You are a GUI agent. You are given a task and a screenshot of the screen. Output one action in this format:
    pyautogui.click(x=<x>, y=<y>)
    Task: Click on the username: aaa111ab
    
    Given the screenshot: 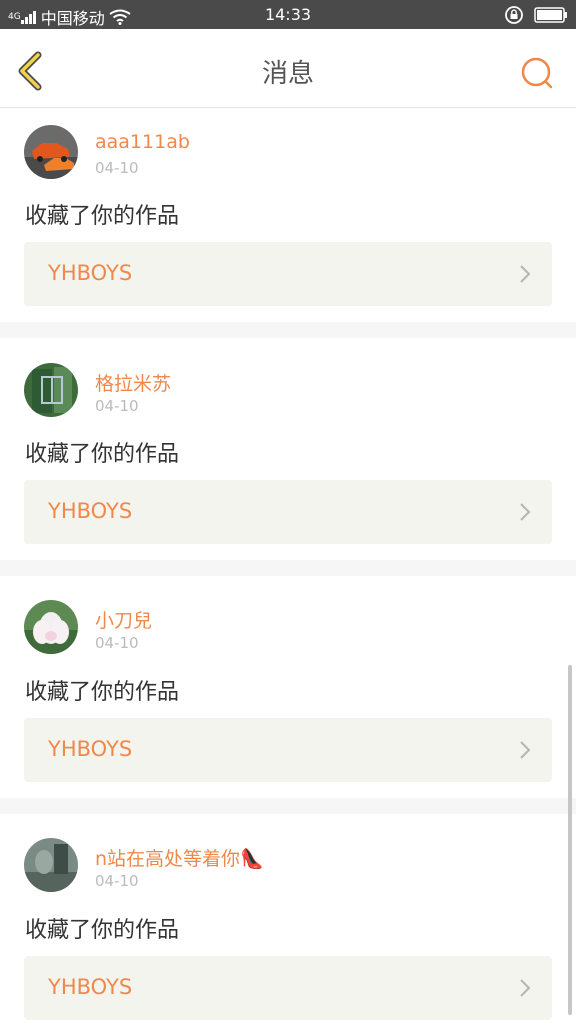 What is the action you would take?
    pyautogui.click(x=142, y=142)
    